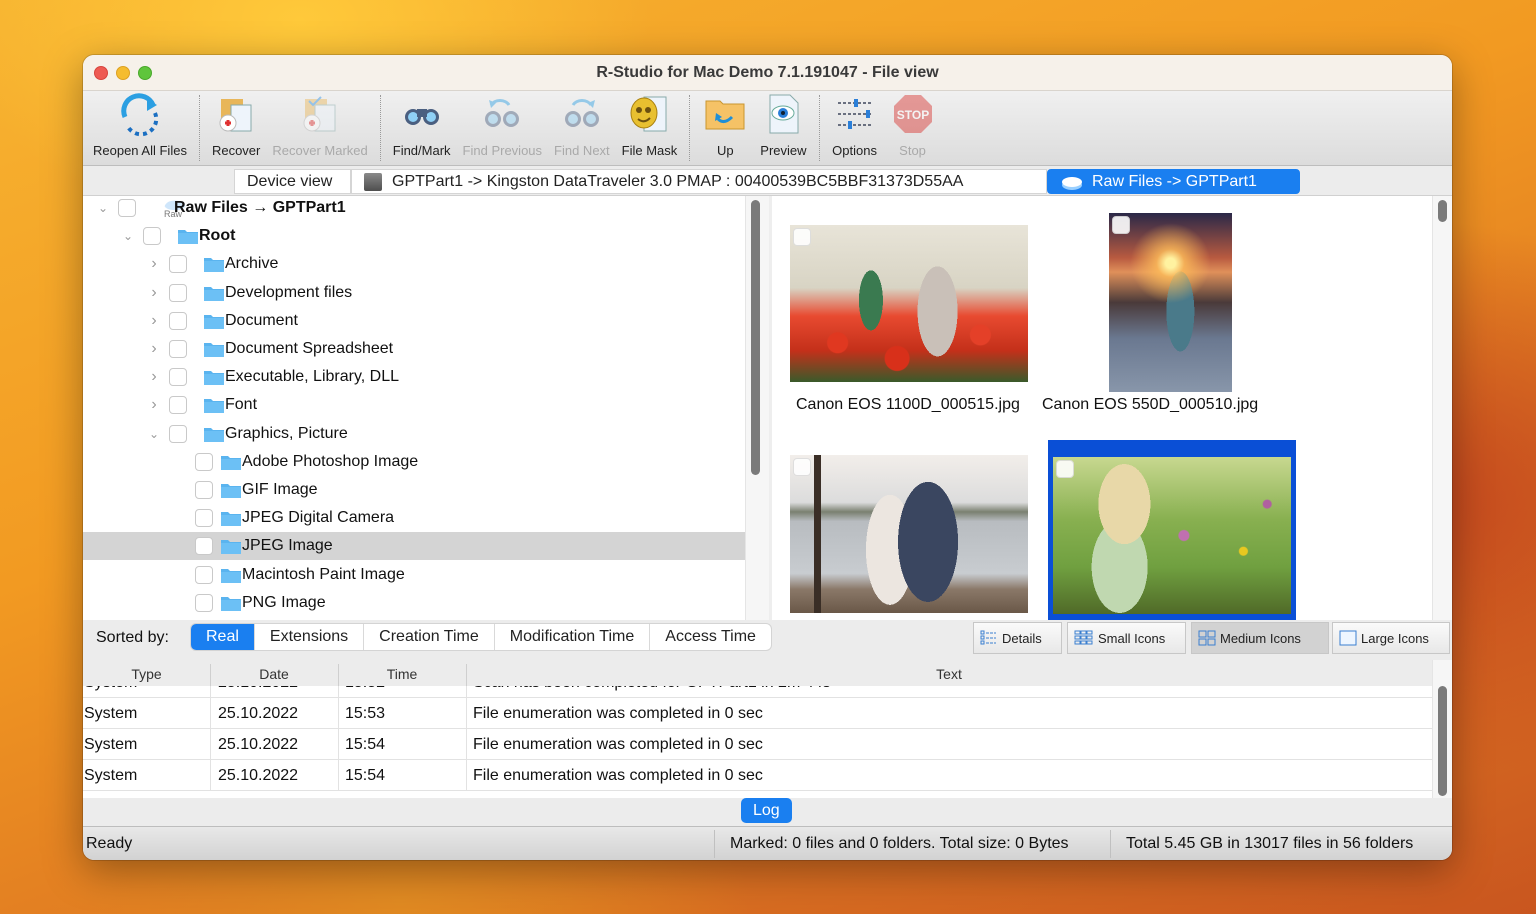 The height and width of the screenshot is (914, 1536). Describe the element at coordinates (1017, 638) in the screenshot. I see `view-details-button: Details` at that location.